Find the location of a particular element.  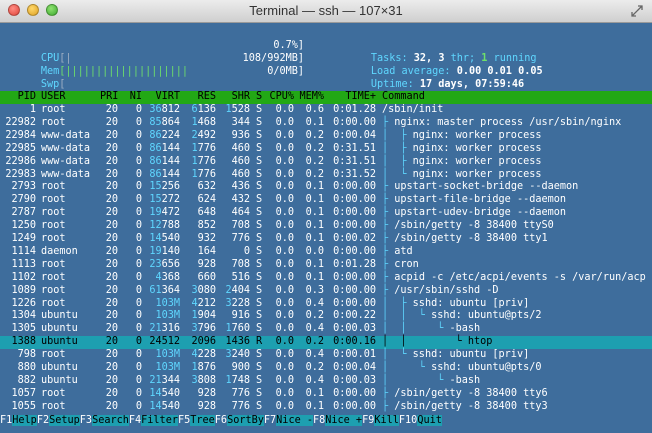

col-command: Command is located at coordinates (403, 97).